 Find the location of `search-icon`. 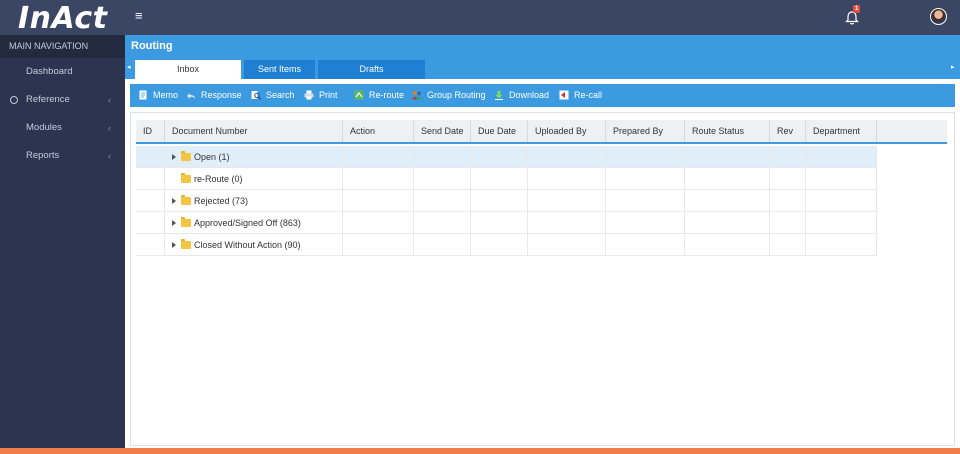

search-icon is located at coordinates (256, 95).